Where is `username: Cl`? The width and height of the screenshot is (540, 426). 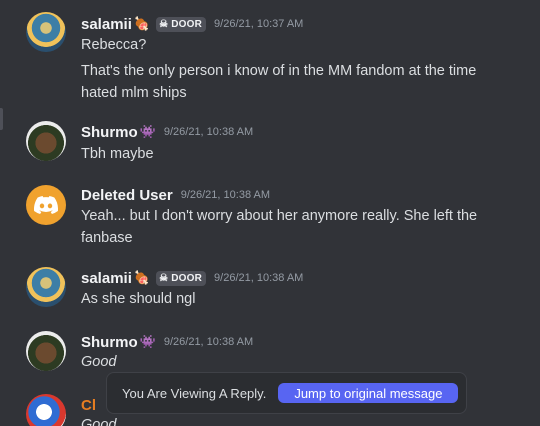
username: Cl is located at coordinates (88, 405).